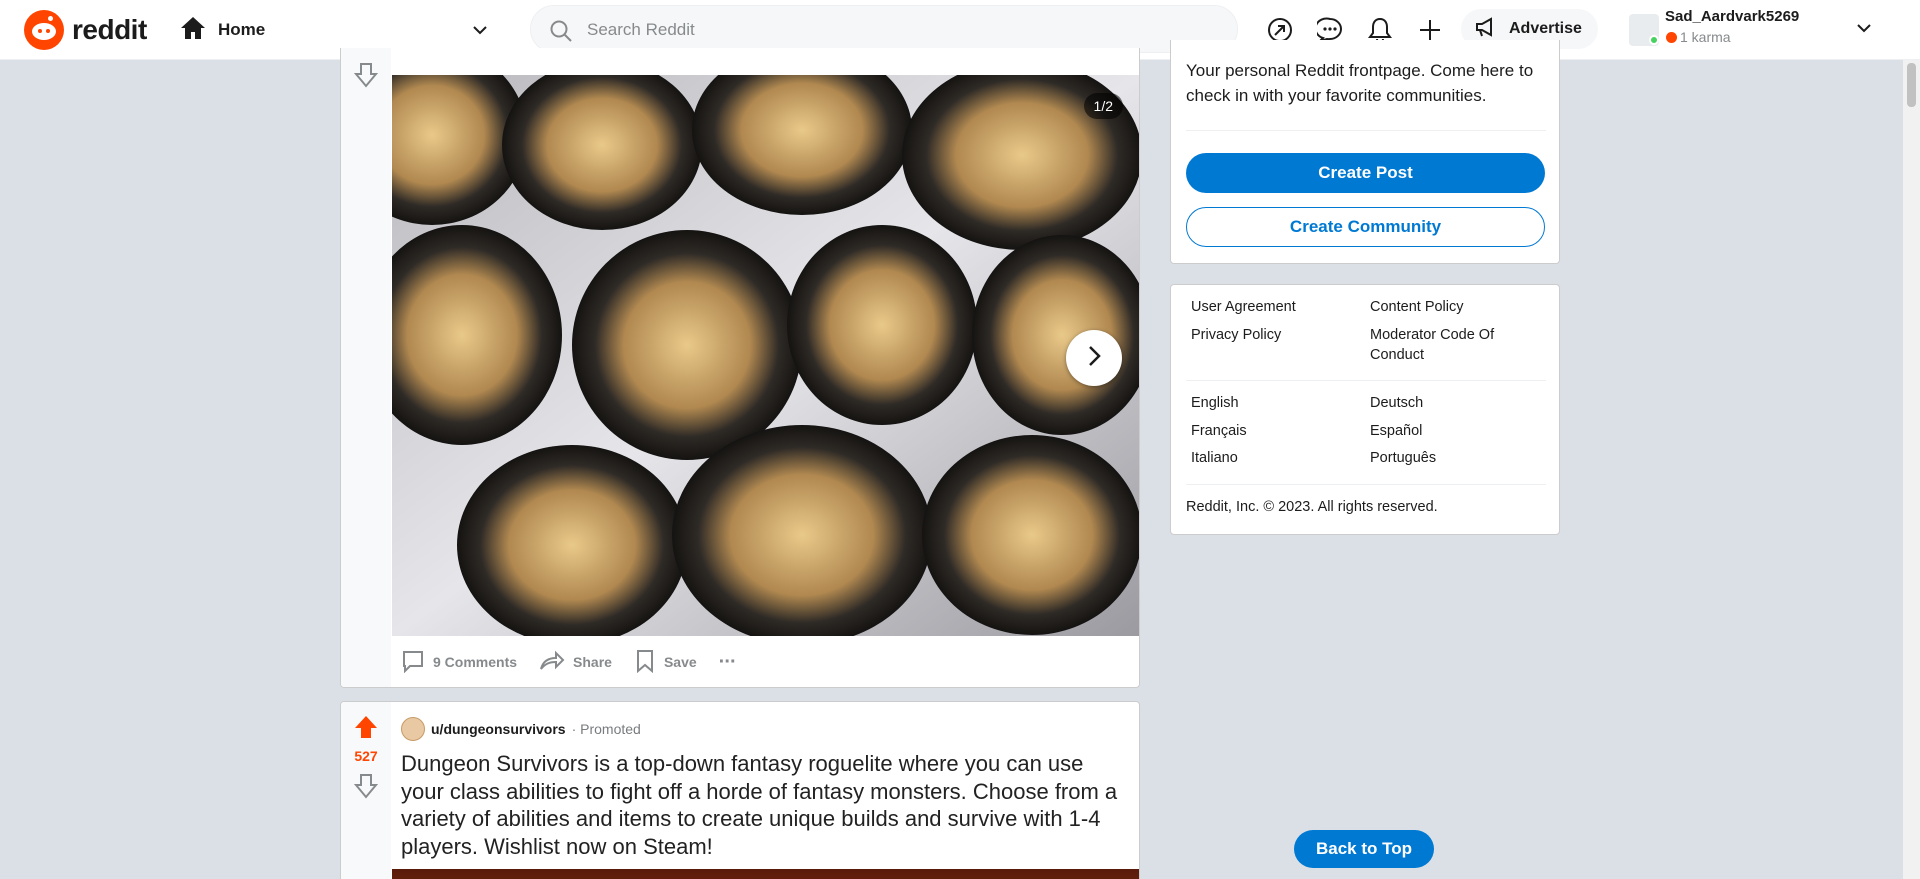  Describe the element at coordinates (1365, 173) in the screenshot. I see `create-post-button: Create Post` at that location.